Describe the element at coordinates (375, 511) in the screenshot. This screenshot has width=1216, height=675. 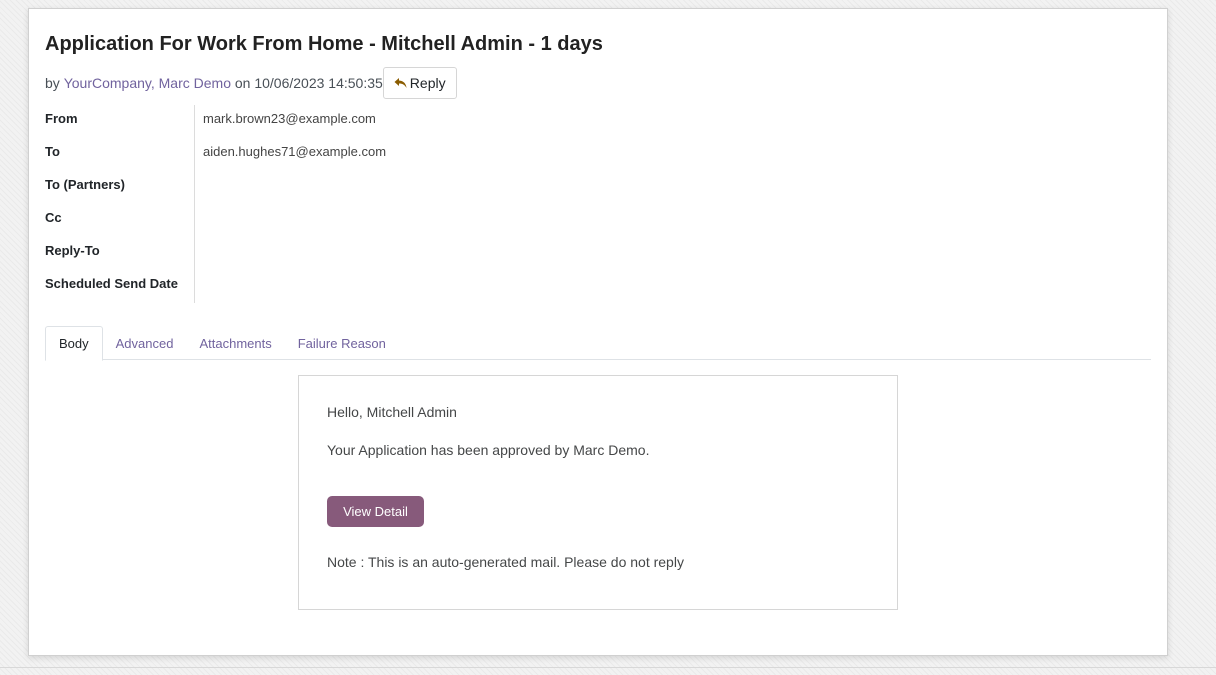
I see `view-detail-button: View Detail` at that location.